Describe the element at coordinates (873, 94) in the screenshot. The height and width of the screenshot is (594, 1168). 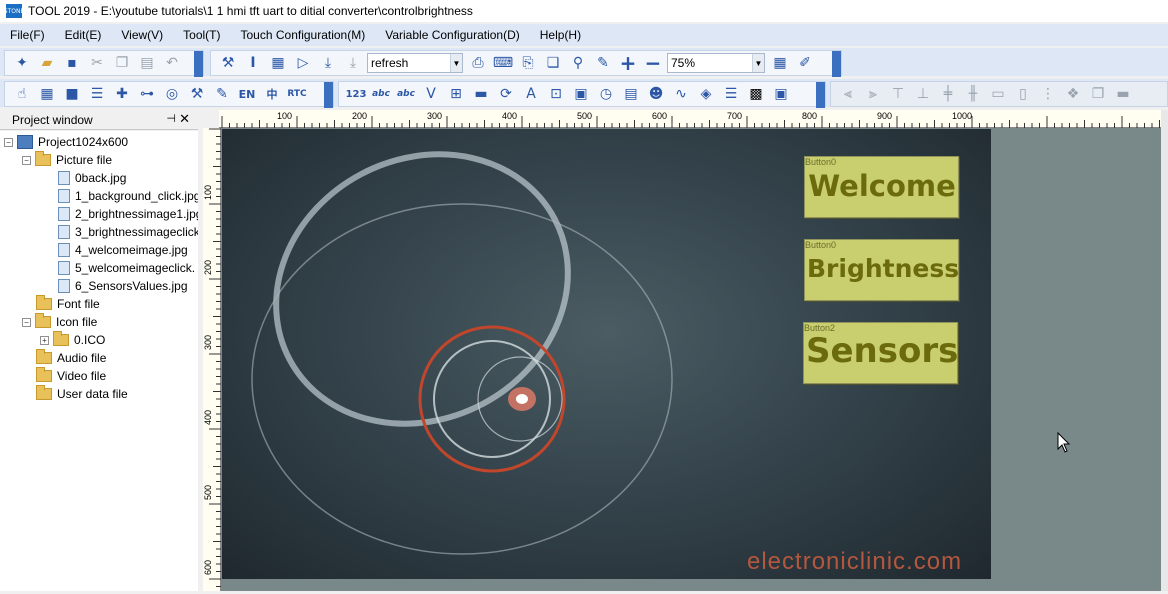
I see `align-right-icon: ⫸` at that location.